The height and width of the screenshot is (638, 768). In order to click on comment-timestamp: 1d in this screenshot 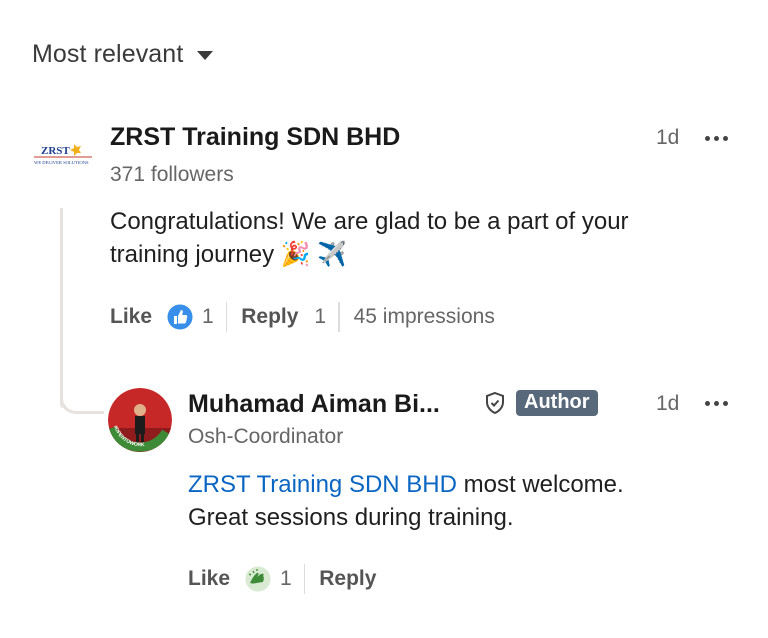, I will do `click(668, 137)`.